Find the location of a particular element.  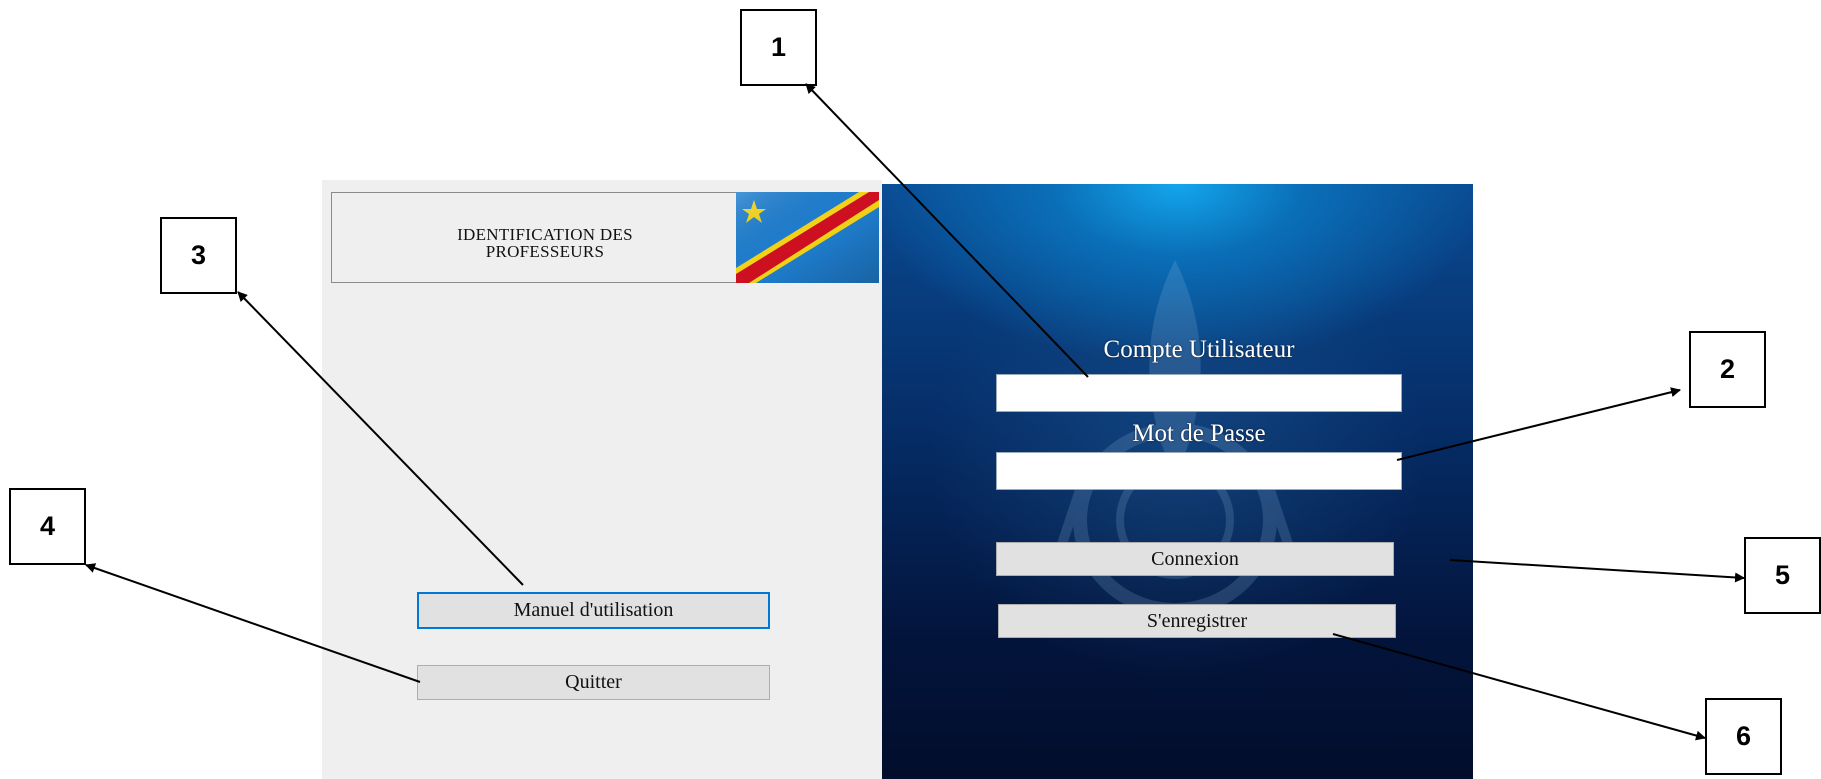

login-button: Connexion is located at coordinates (1195, 559).